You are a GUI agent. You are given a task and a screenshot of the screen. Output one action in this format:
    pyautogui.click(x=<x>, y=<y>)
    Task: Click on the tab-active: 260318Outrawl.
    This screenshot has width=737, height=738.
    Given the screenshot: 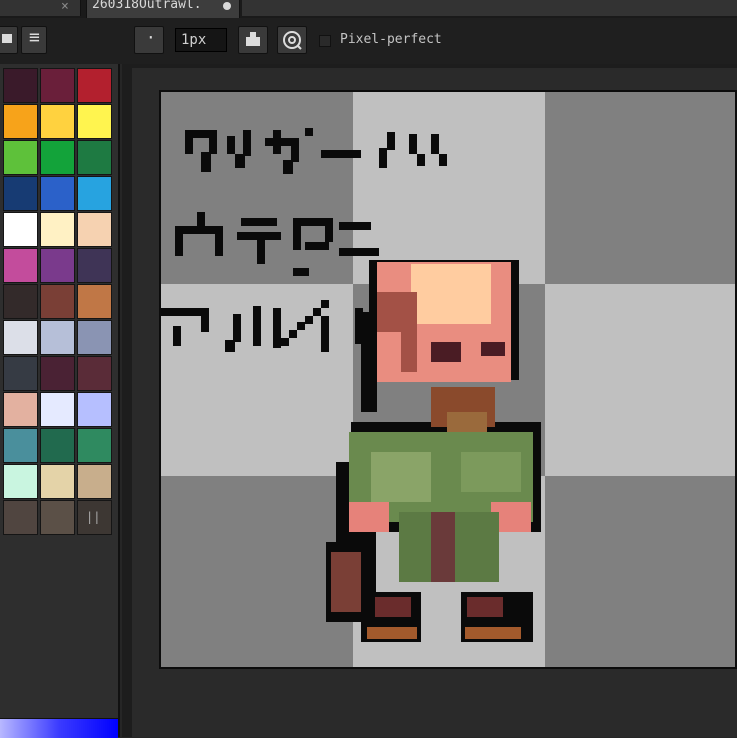 What is the action you would take?
    pyautogui.click(x=163, y=9)
    